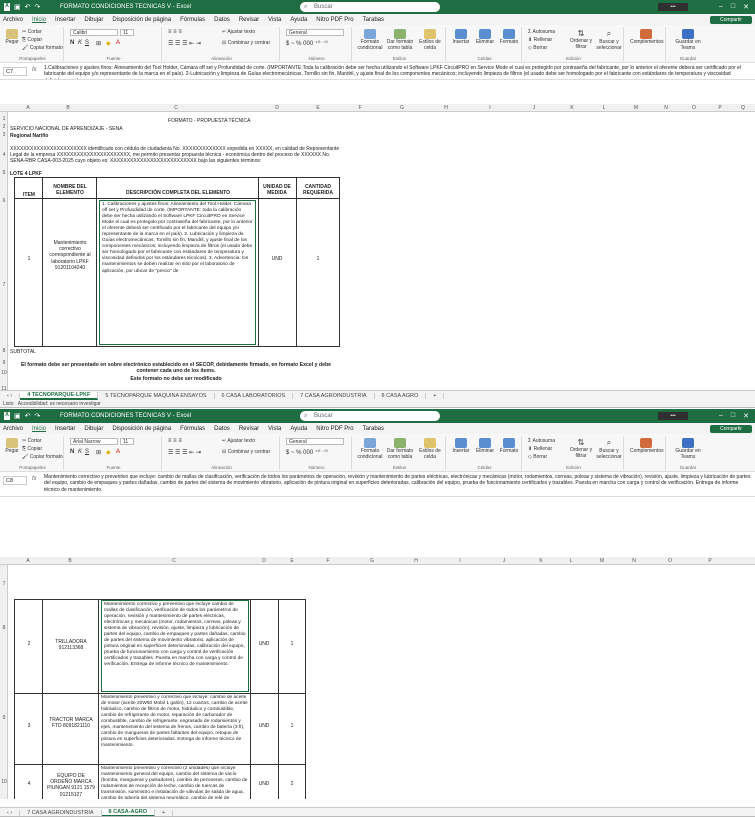  What do you see at coordinates (743, 108) in the screenshot?
I see `col-header: Q` at bounding box center [743, 108].